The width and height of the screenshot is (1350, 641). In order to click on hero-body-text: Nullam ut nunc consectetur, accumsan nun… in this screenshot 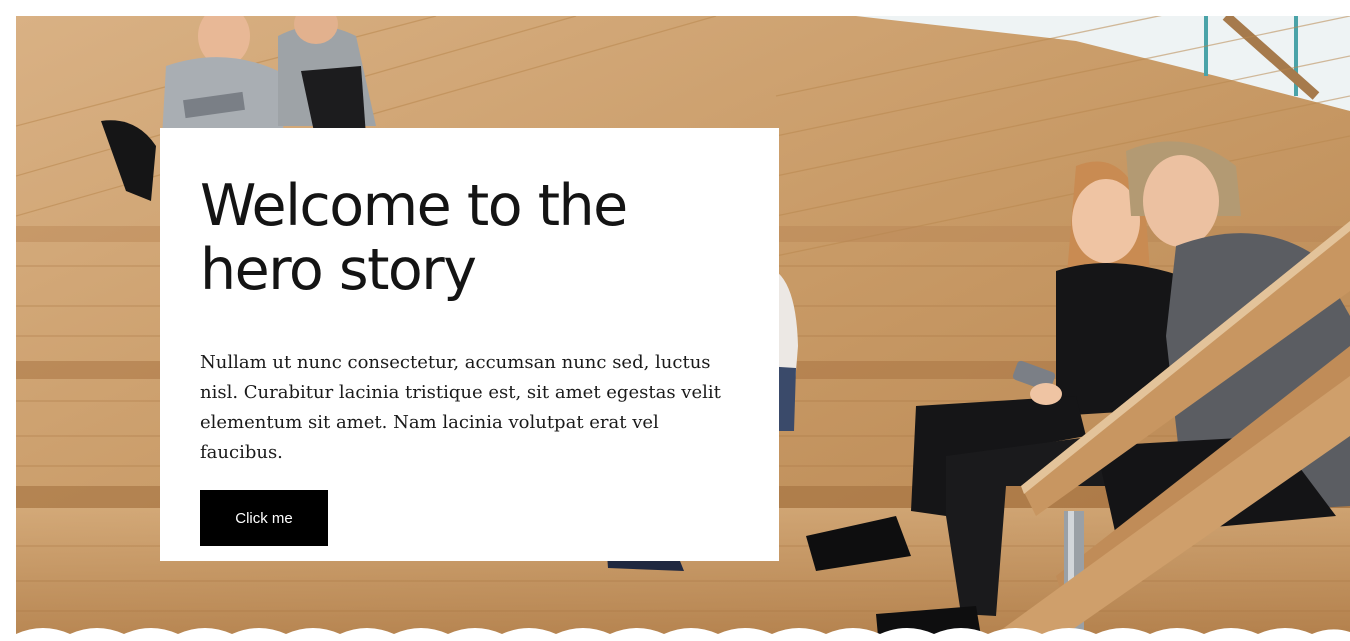, I will do `click(460, 407)`.